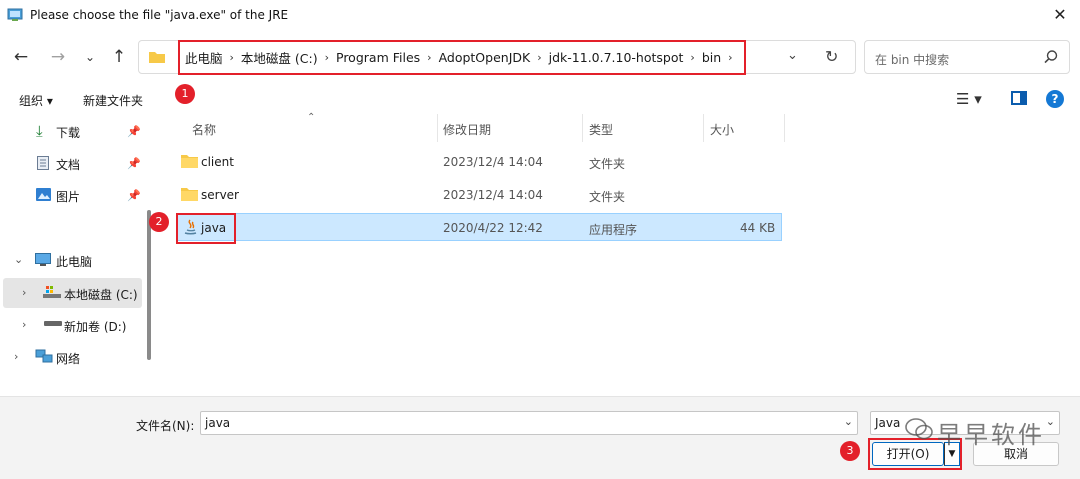  What do you see at coordinates (68, 165) in the screenshot?
I see `sidebar-item-label: 文档` at bounding box center [68, 165].